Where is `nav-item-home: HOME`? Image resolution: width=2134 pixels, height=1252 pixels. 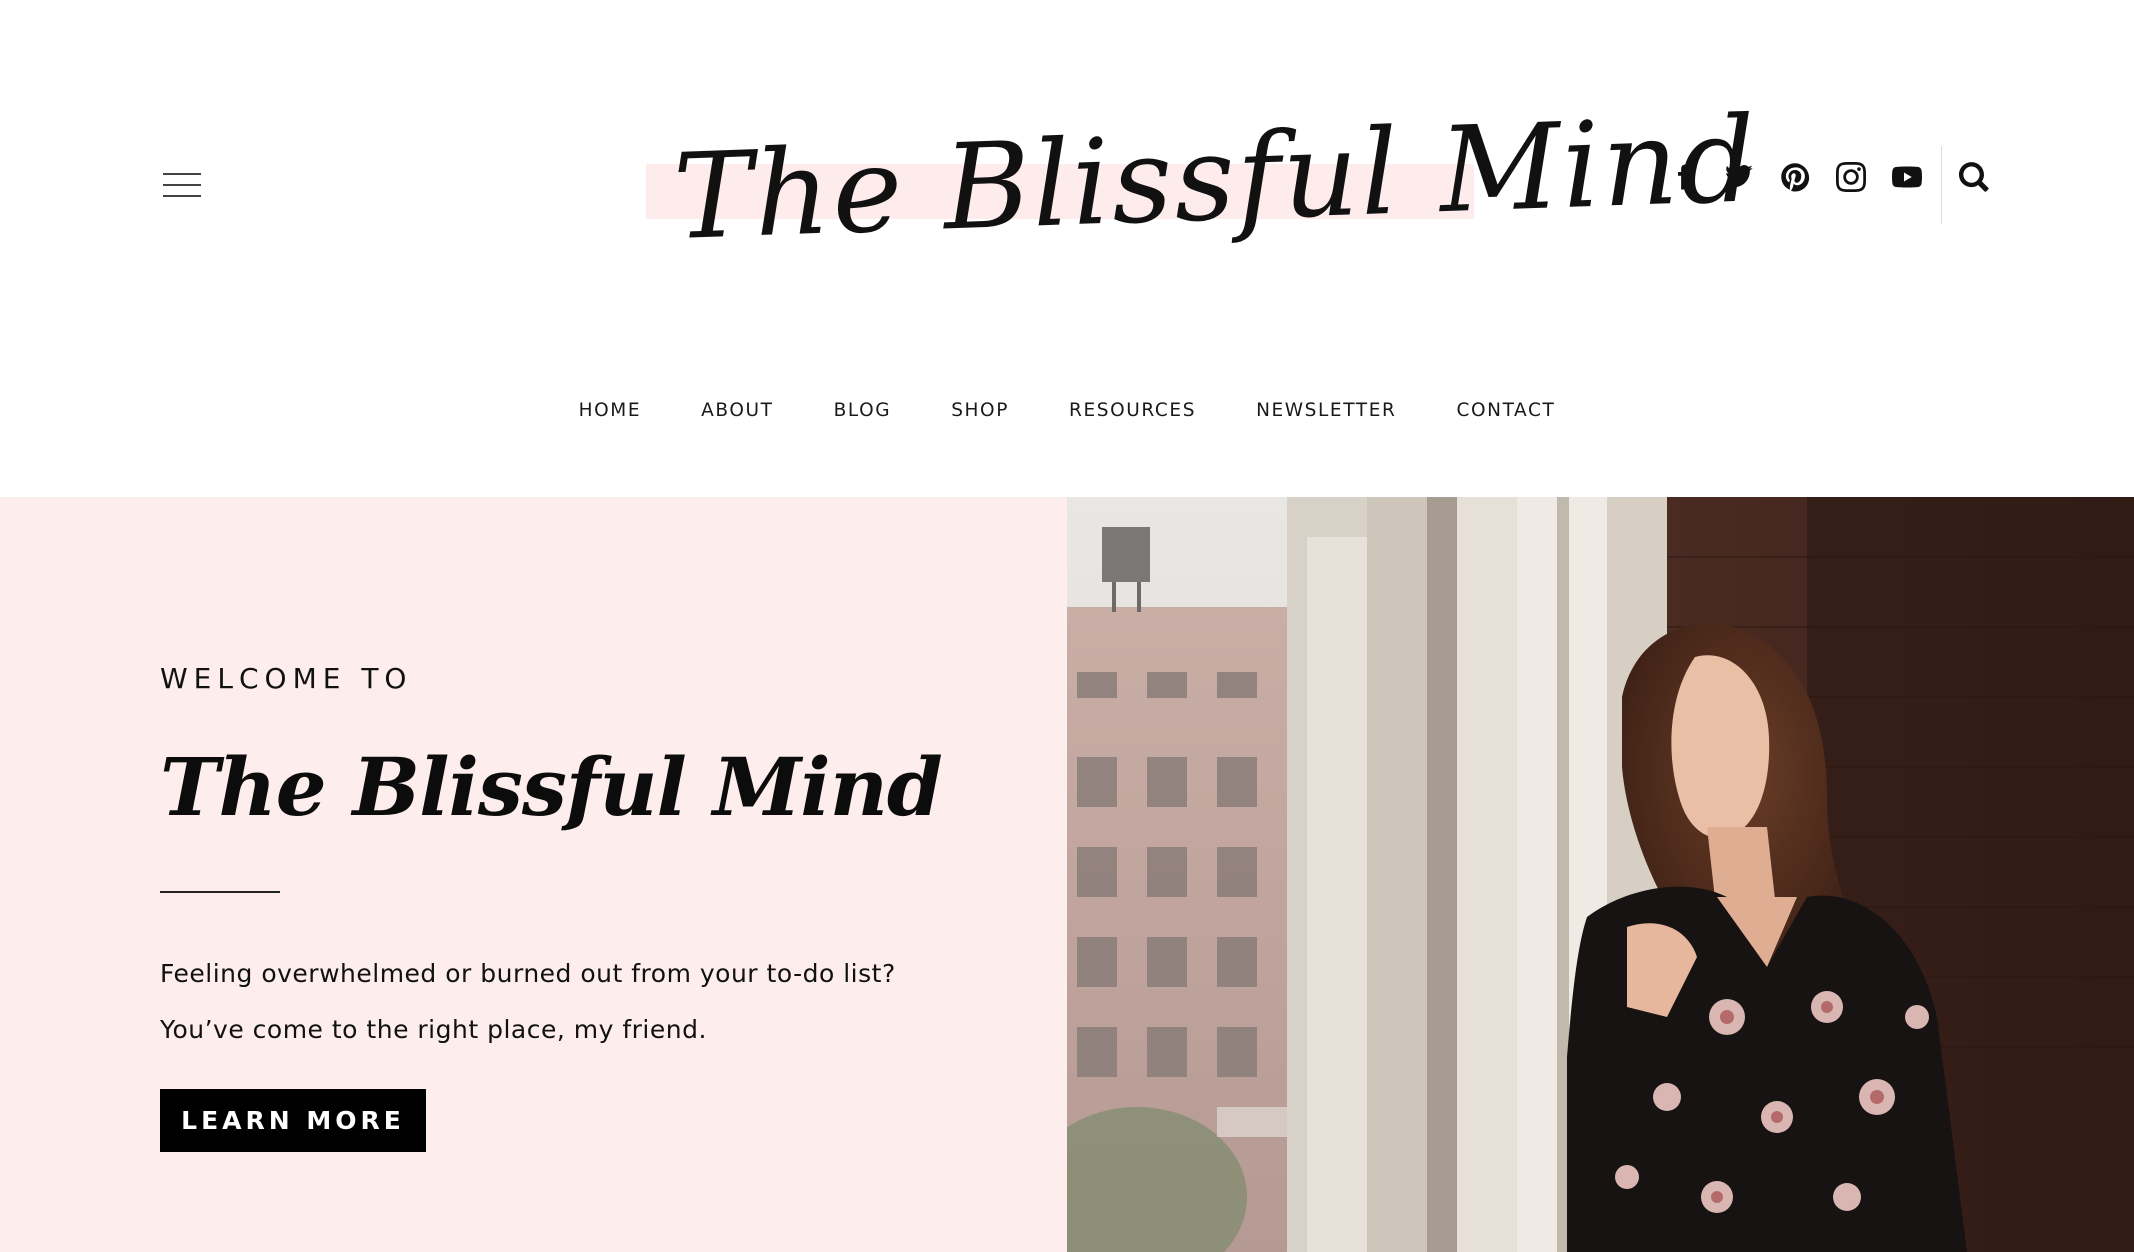 nav-item-home: HOME is located at coordinates (610, 410).